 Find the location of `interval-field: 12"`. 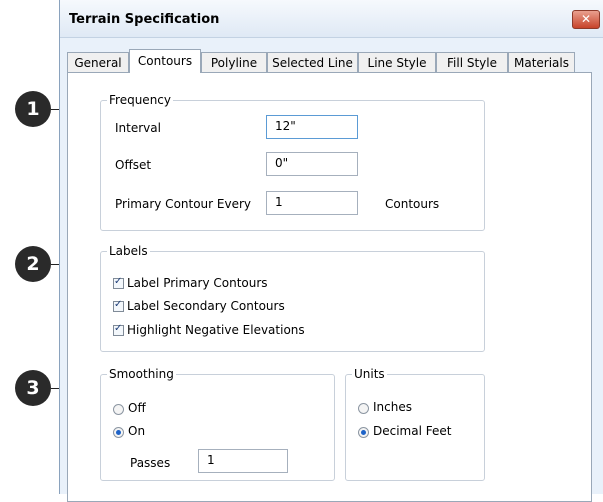

interval-field: 12" is located at coordinates (312, 127).